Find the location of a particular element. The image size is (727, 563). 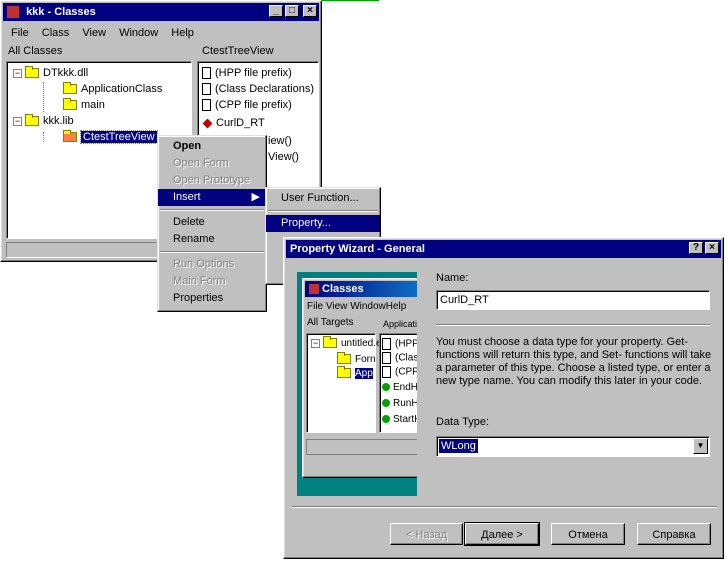

property-icon is located at coordinates (207, 123).